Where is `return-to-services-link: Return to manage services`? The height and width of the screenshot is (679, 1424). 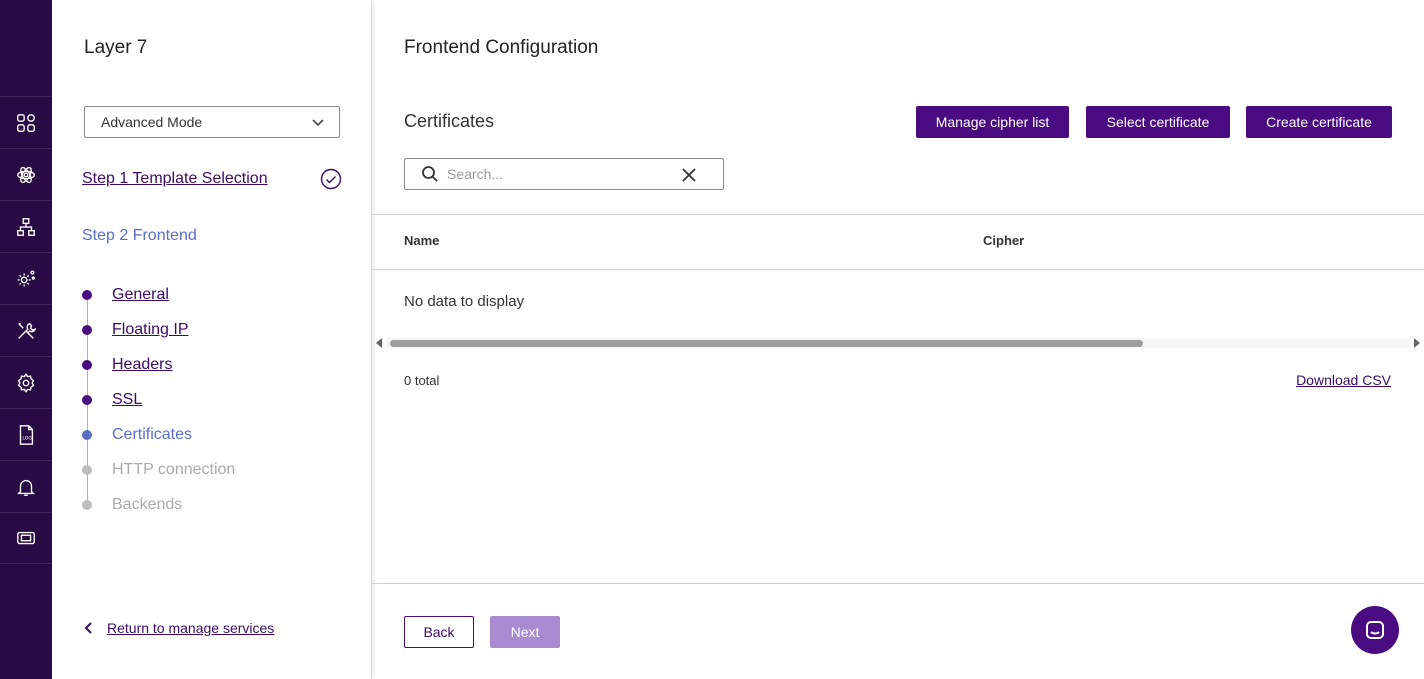 return-to-services-link: Return to manage services is located at coordinates (178, 628).